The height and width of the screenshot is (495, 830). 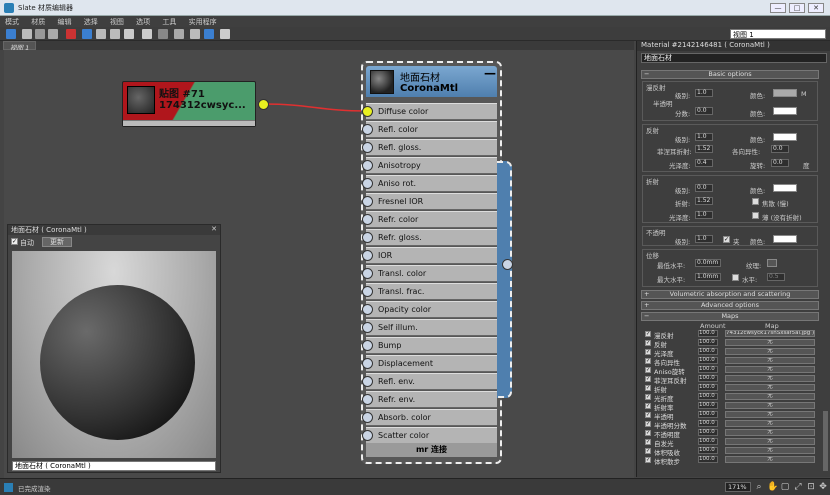 I want to click on map-row: ✓ 半透明 100.0 无, so click(x=730, y=416).